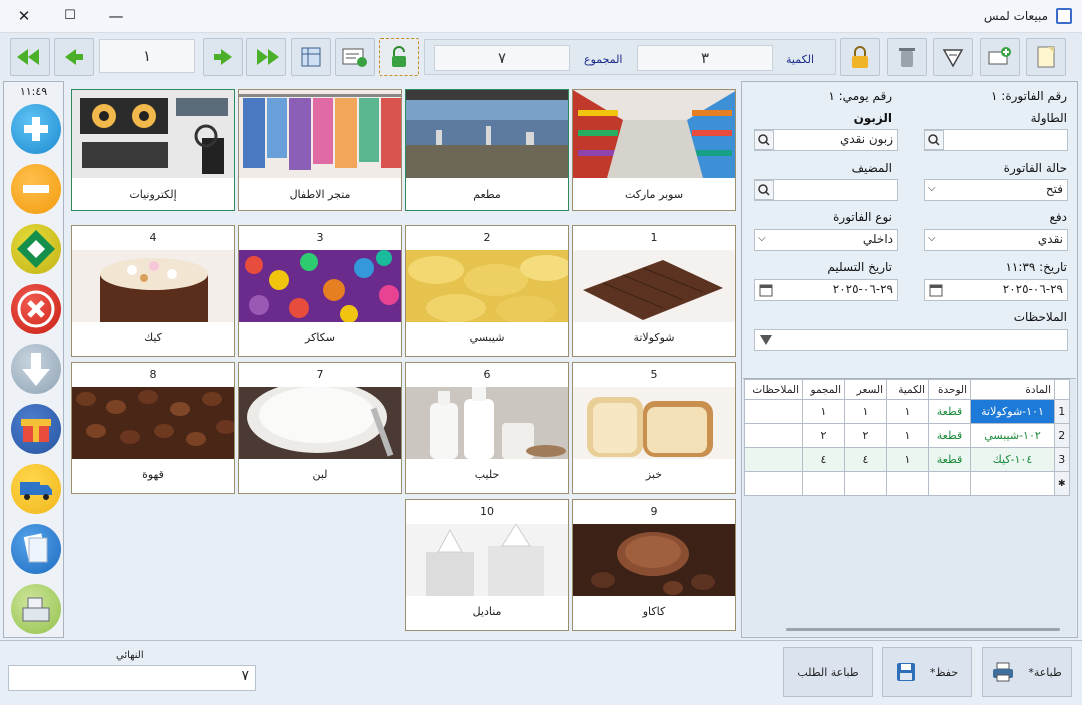  Describe the element at coordinates (36, 429) in the screenshot. I see `gift-button` at that location.